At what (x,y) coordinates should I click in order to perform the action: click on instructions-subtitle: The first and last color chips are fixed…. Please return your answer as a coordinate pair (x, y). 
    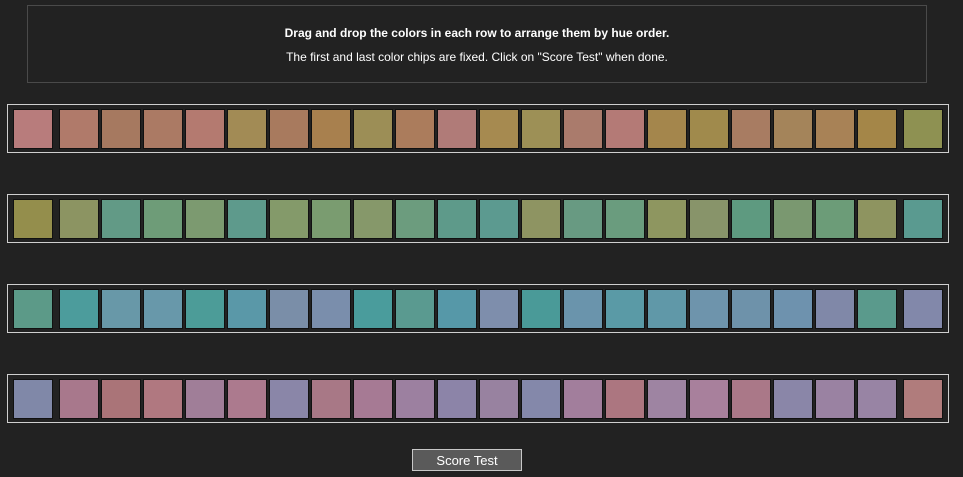
    Looking at the image, I should click on (477, 57).